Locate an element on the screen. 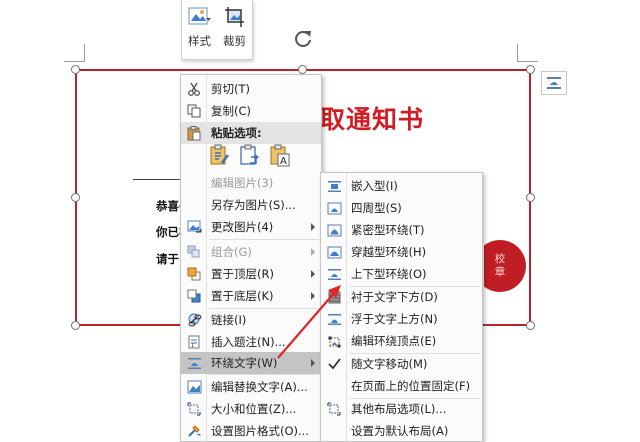 This screenshot has width=640, height=442. rotate-handle is located at coordinates (303, 39).